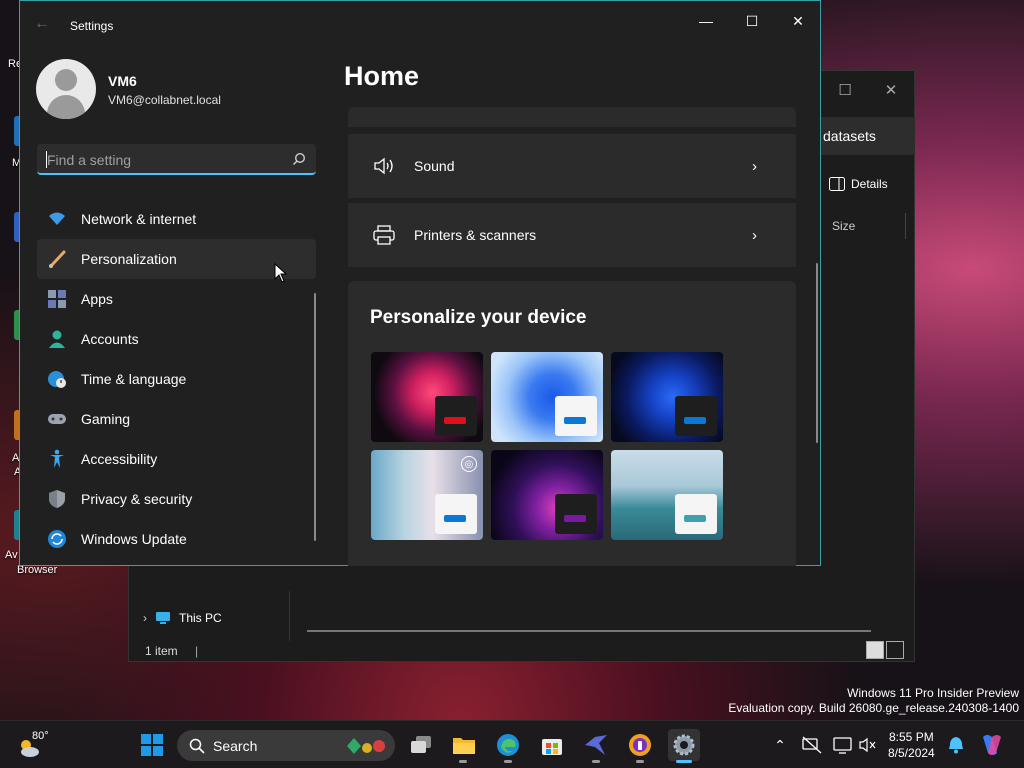  I want to click on sidebar-item-apps: Apps, so click(176, 299).